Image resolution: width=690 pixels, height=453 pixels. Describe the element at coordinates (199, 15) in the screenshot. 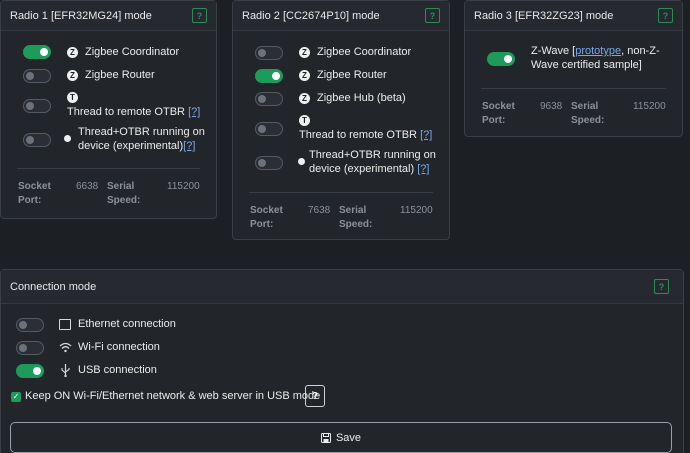

I see `radio1-help-button: ?` at that location.